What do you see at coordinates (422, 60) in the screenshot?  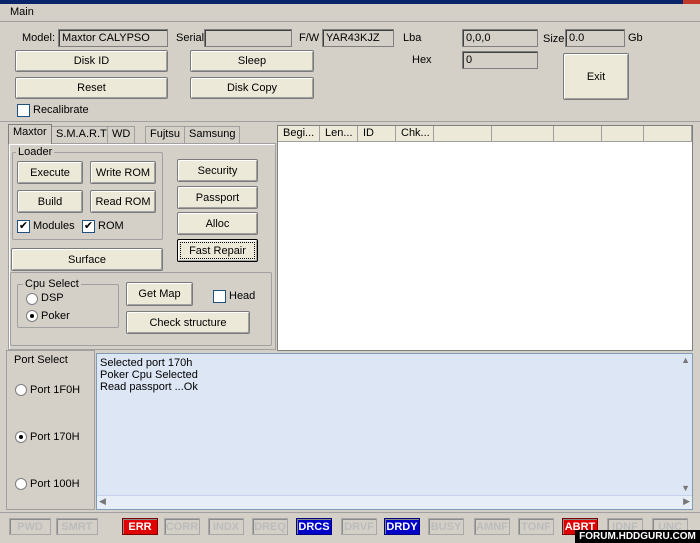 I see `hex-label: Hex` at bounding box center [422, 60].